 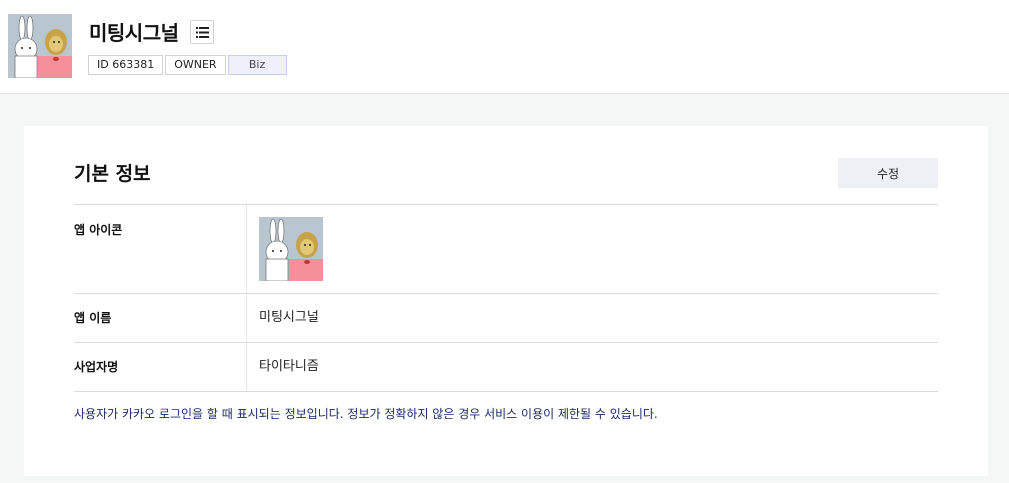 What do you see at coordinates (160, 249) in the screenshot?
I see `app-icon-label: 앱 아이콘` at bounding box center [160, 249].